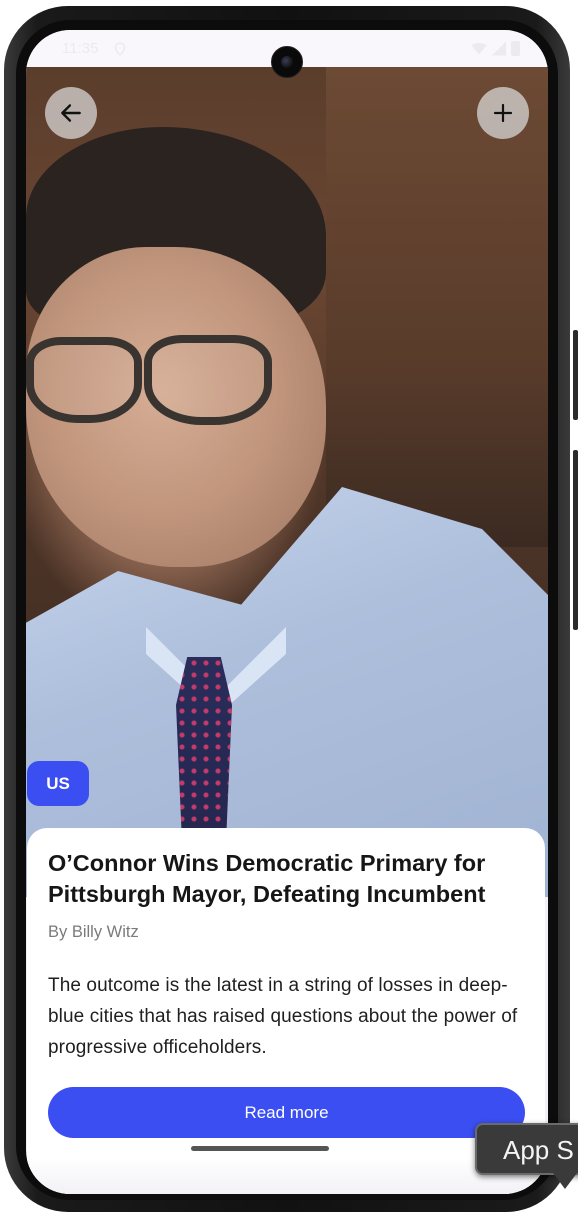 This screenshot has height=1212, width=578. Describe the element at coordinates (575, 540) in the screenshot. I see `power-button` at that location.